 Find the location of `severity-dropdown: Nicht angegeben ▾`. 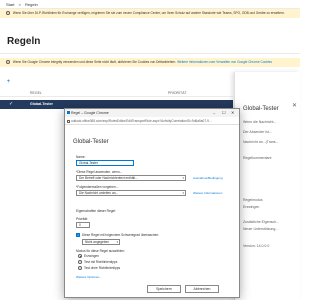

severity-dropdown: Nicht angegeben ▾ is located at coordinates (101, 242).